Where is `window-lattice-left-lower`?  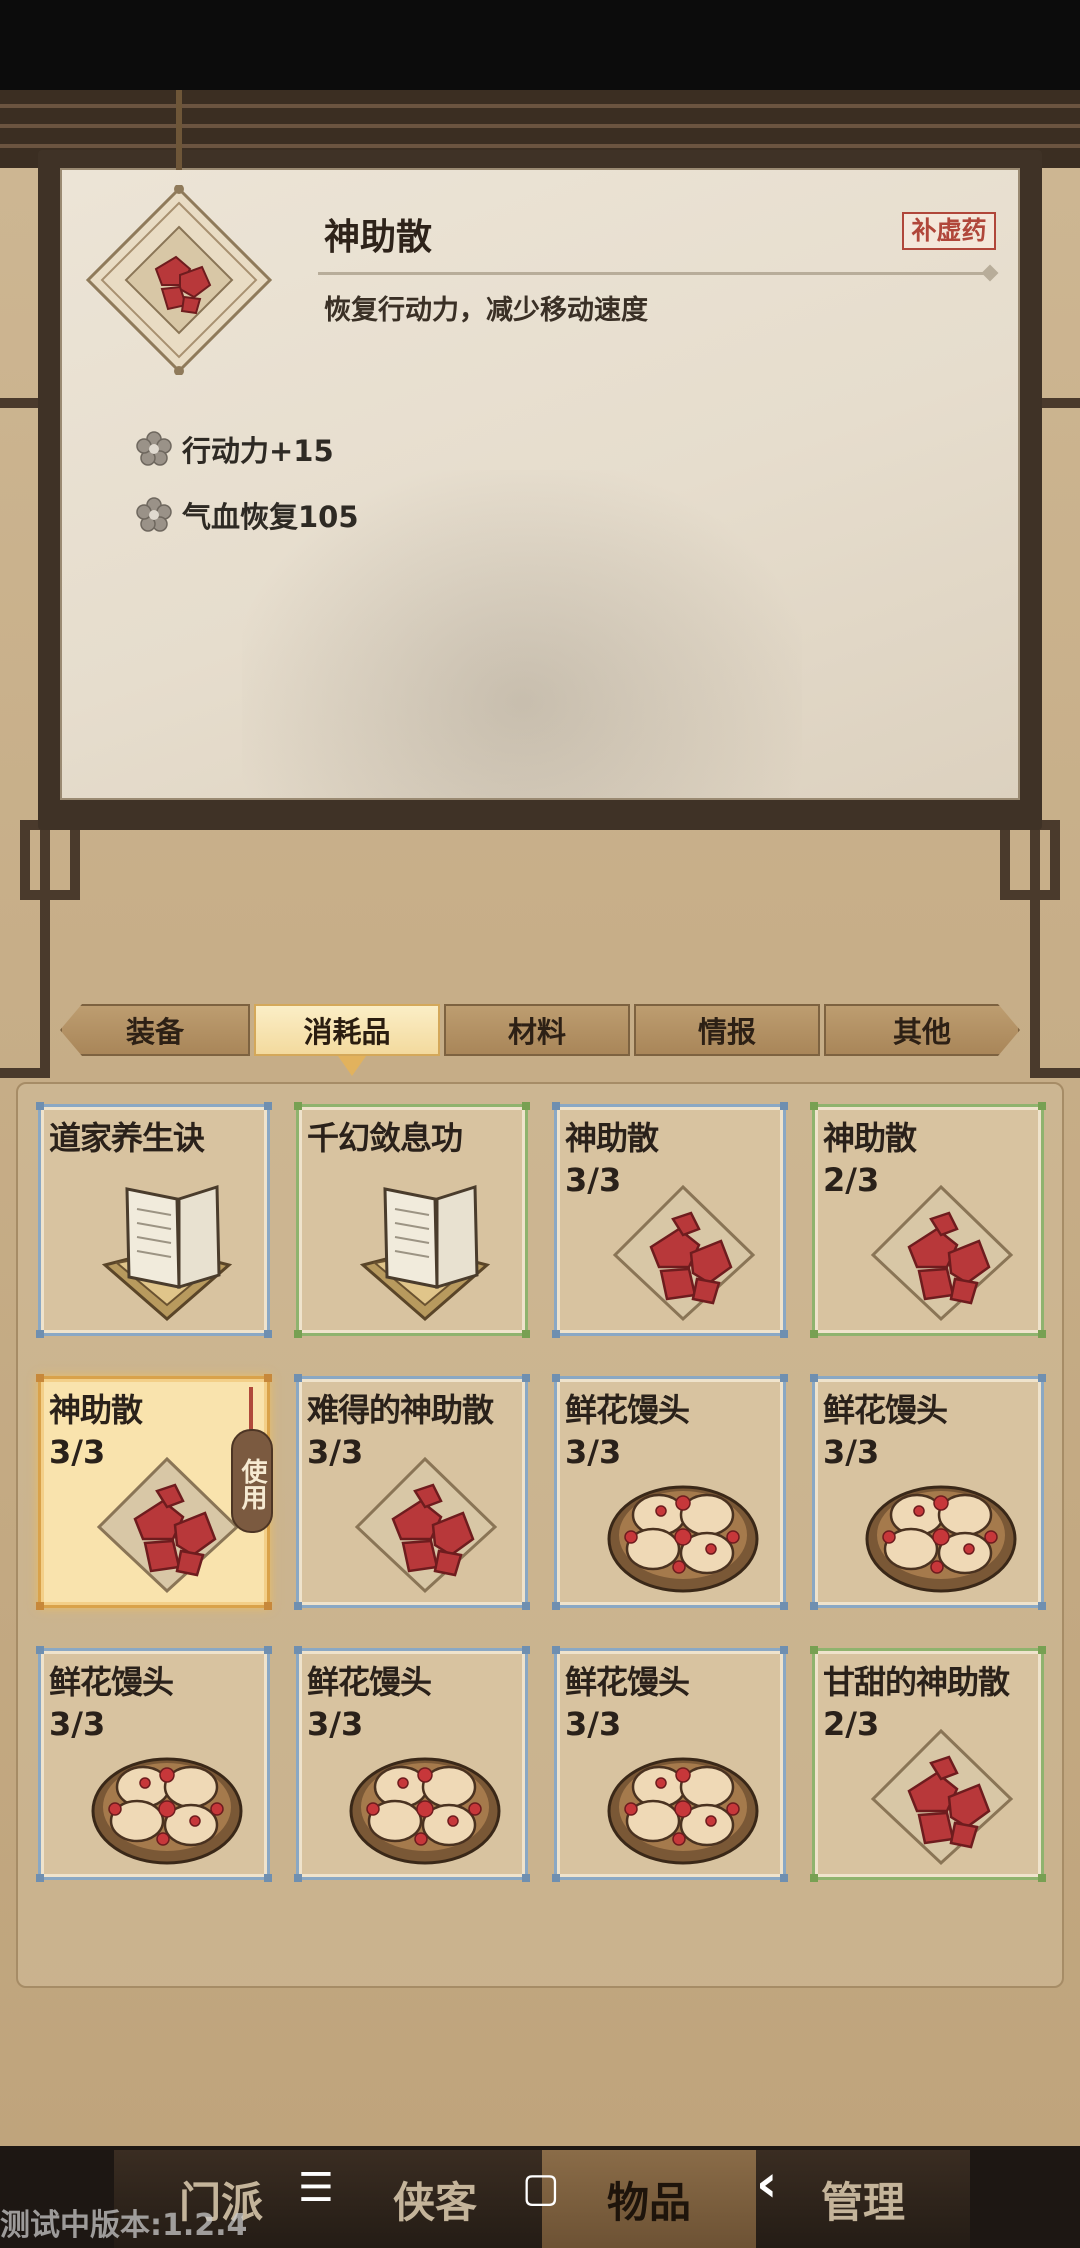
window-lattice-left-lower is located at coordinates (50, 860).